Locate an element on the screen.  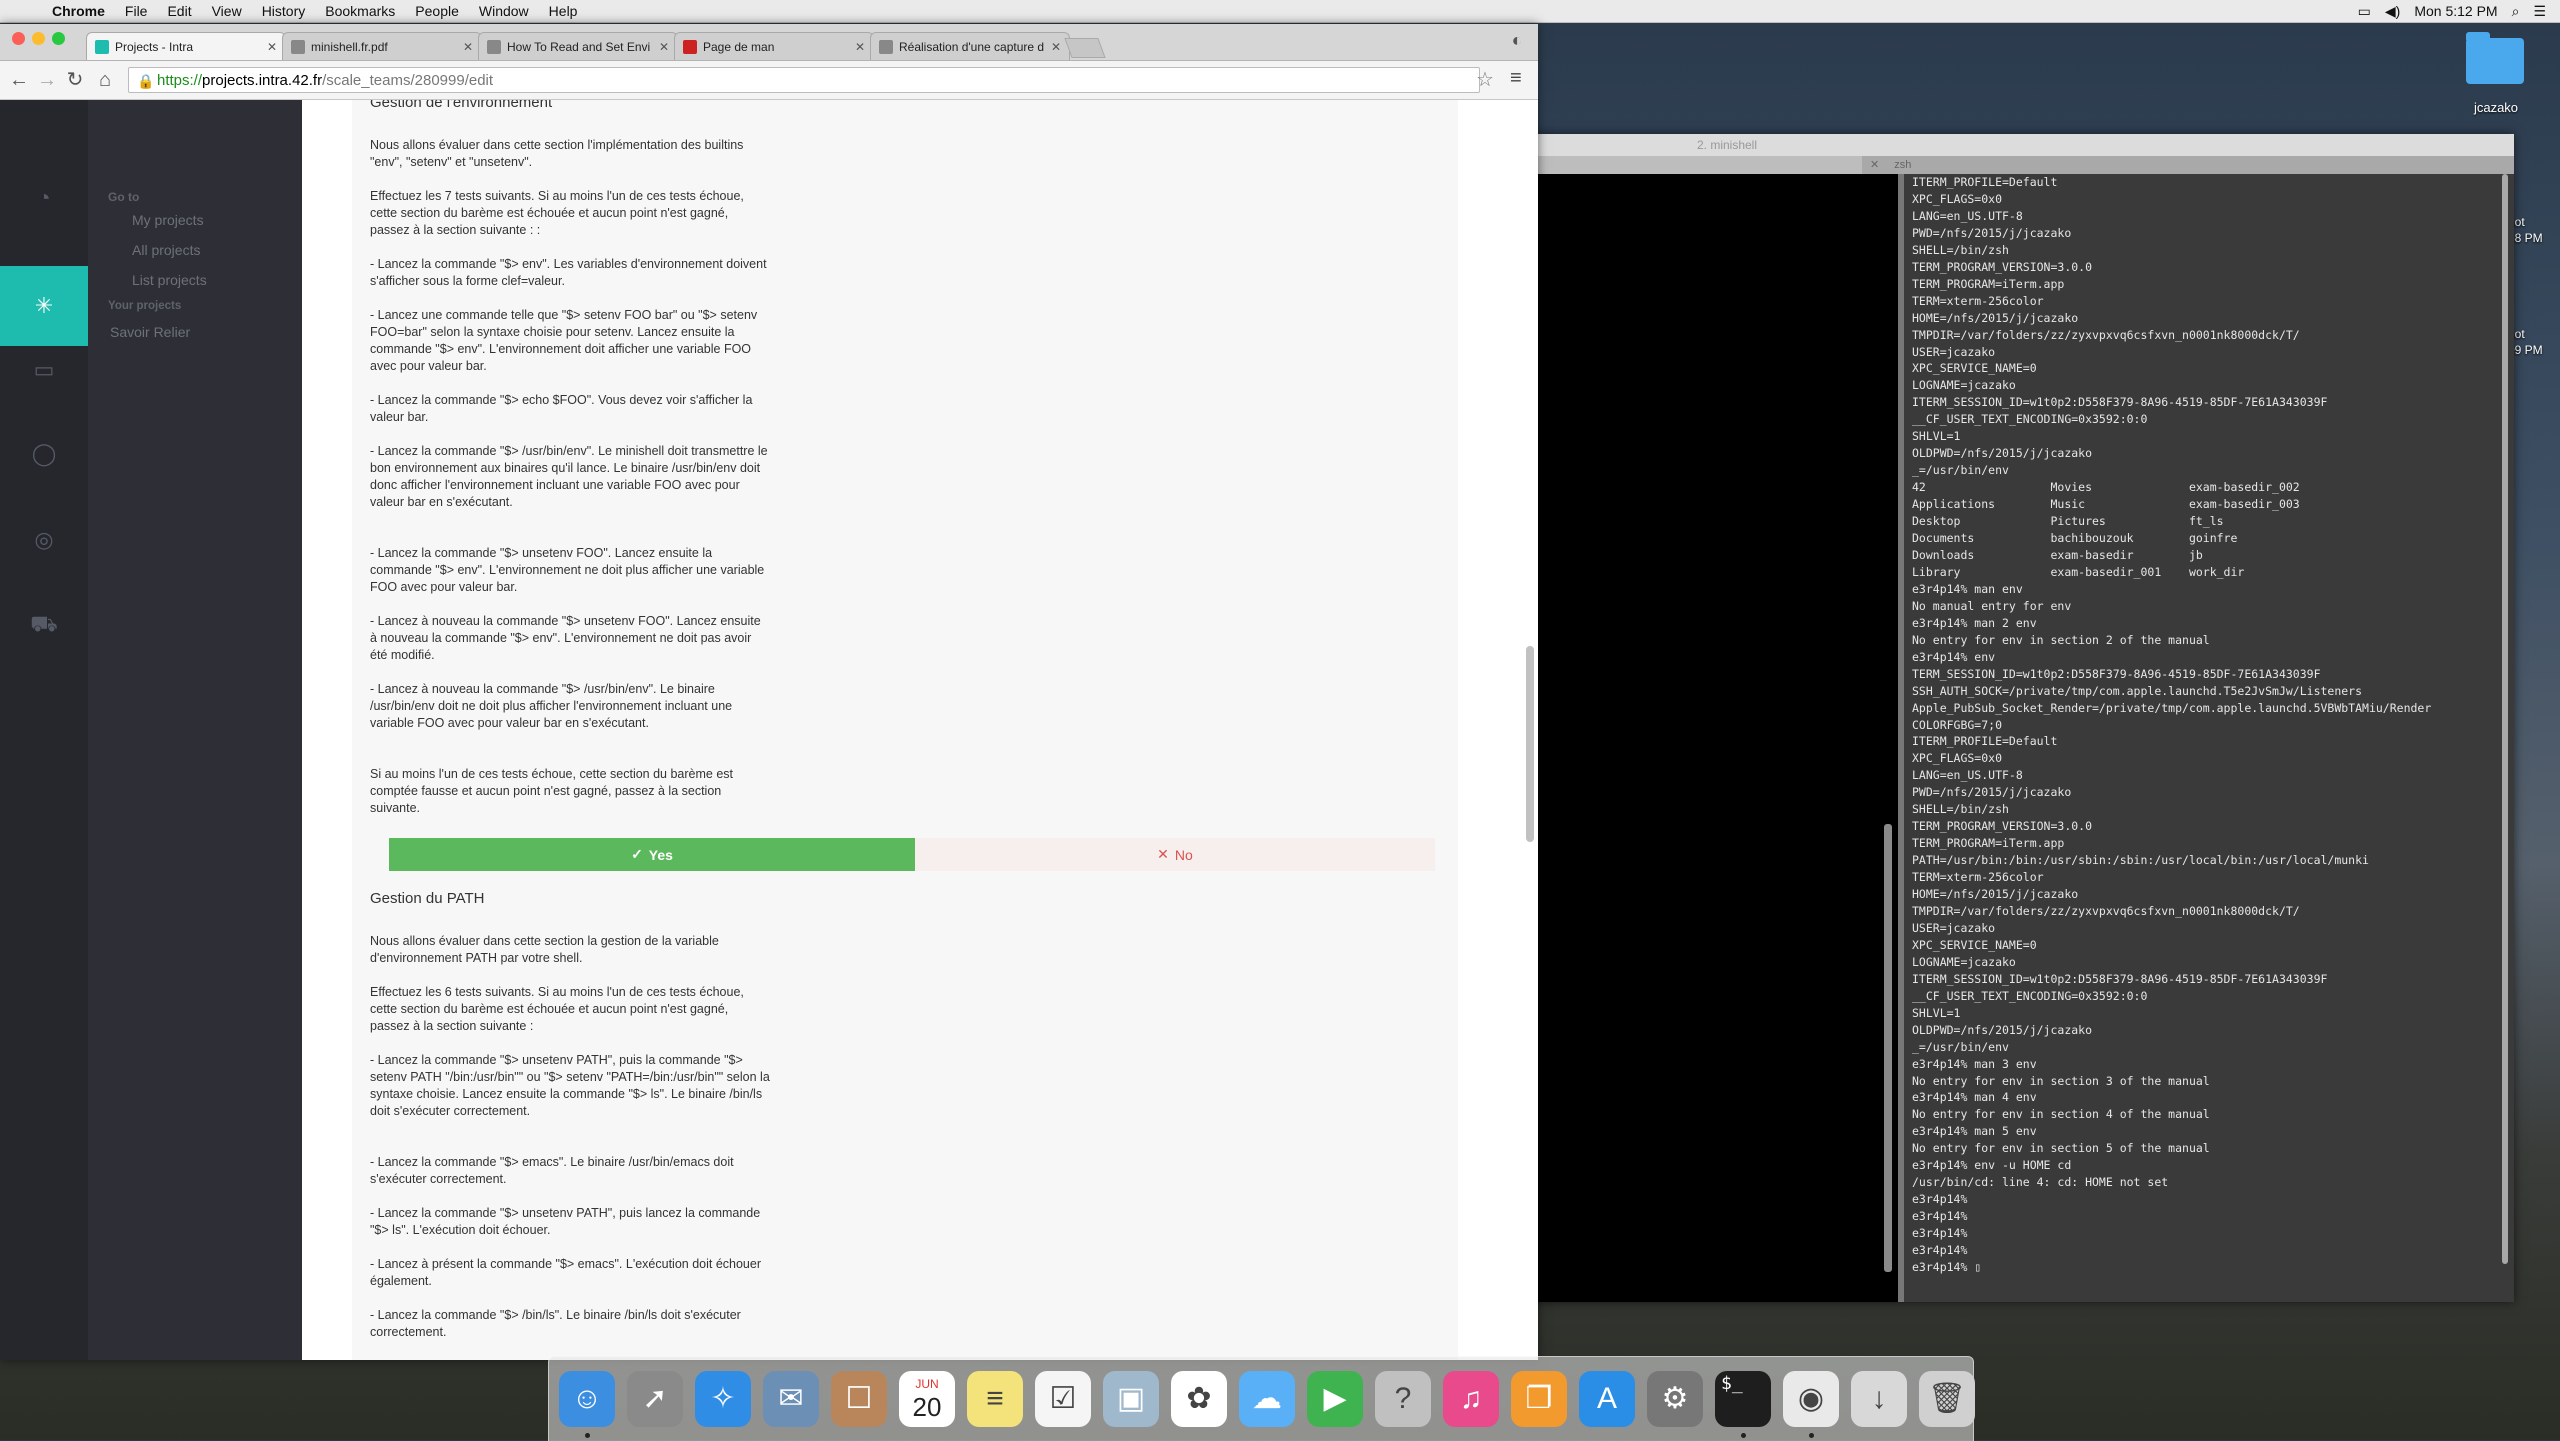
app-menu: Chrome is located at coordinates (78, 11).